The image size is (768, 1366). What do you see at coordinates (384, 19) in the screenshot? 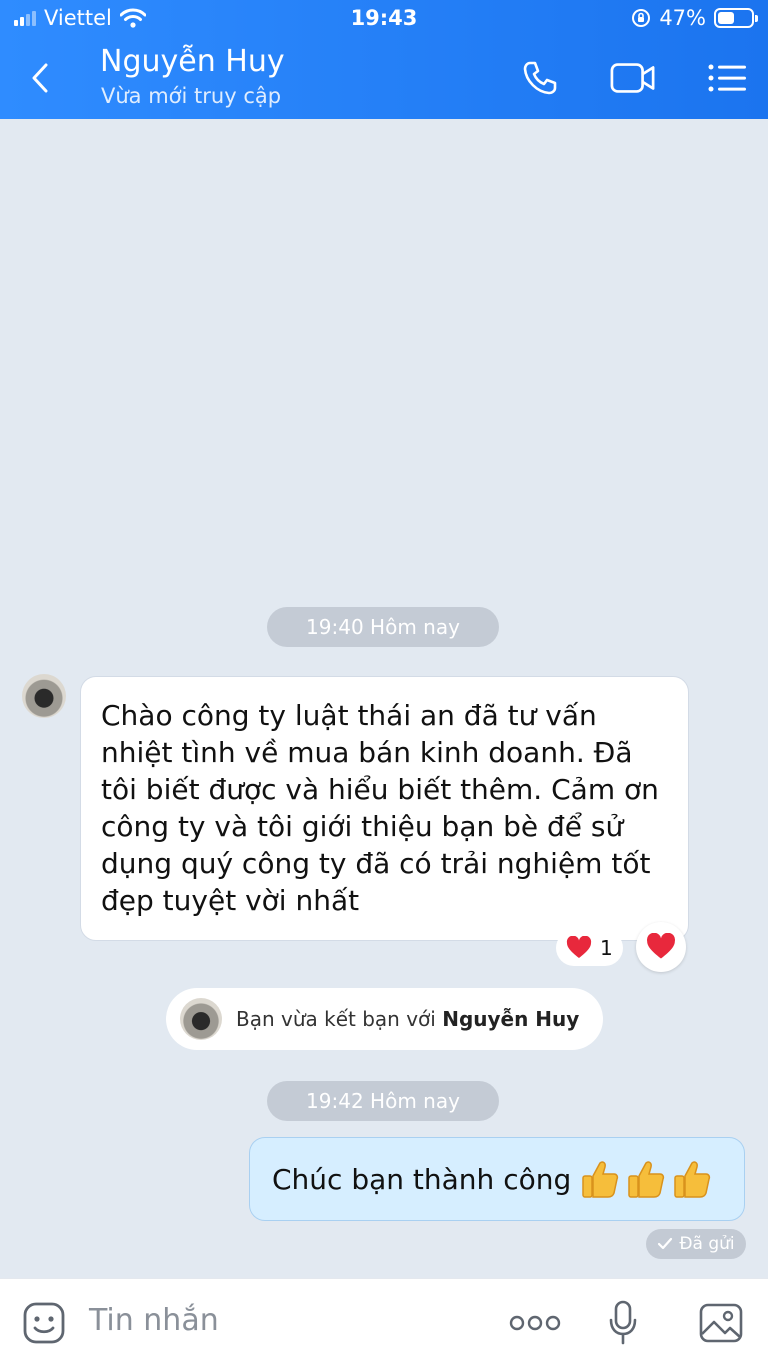
I see `status-bar: Viettel 19:43 47%` at bounding box center [384, 19].